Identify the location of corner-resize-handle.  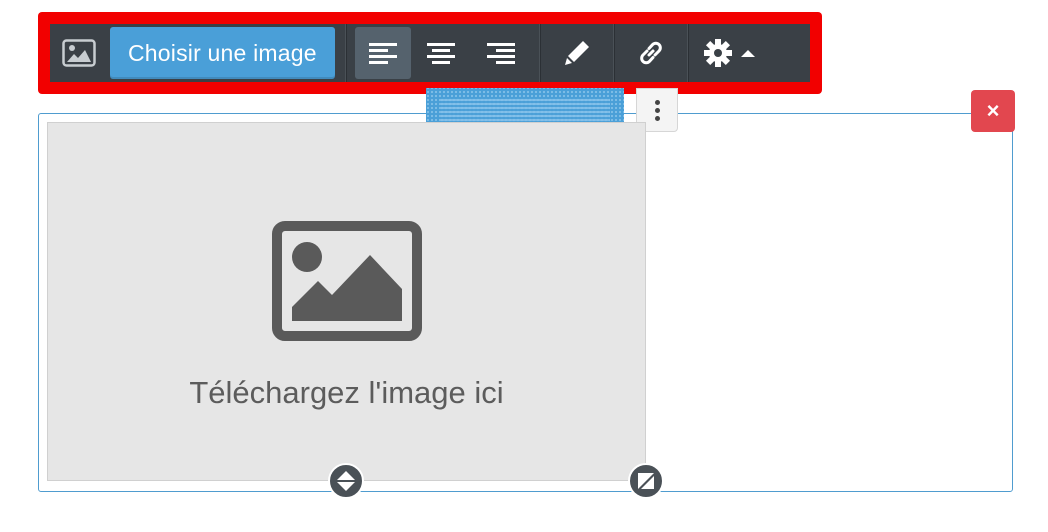
(646, 481).